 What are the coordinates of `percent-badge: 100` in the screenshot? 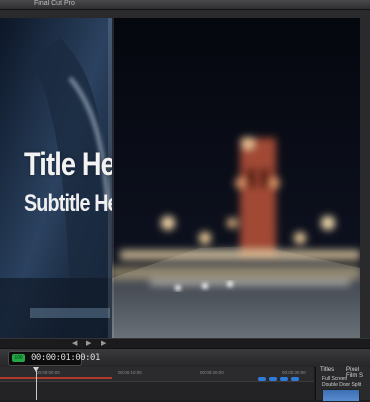 It's located at (18, 358).